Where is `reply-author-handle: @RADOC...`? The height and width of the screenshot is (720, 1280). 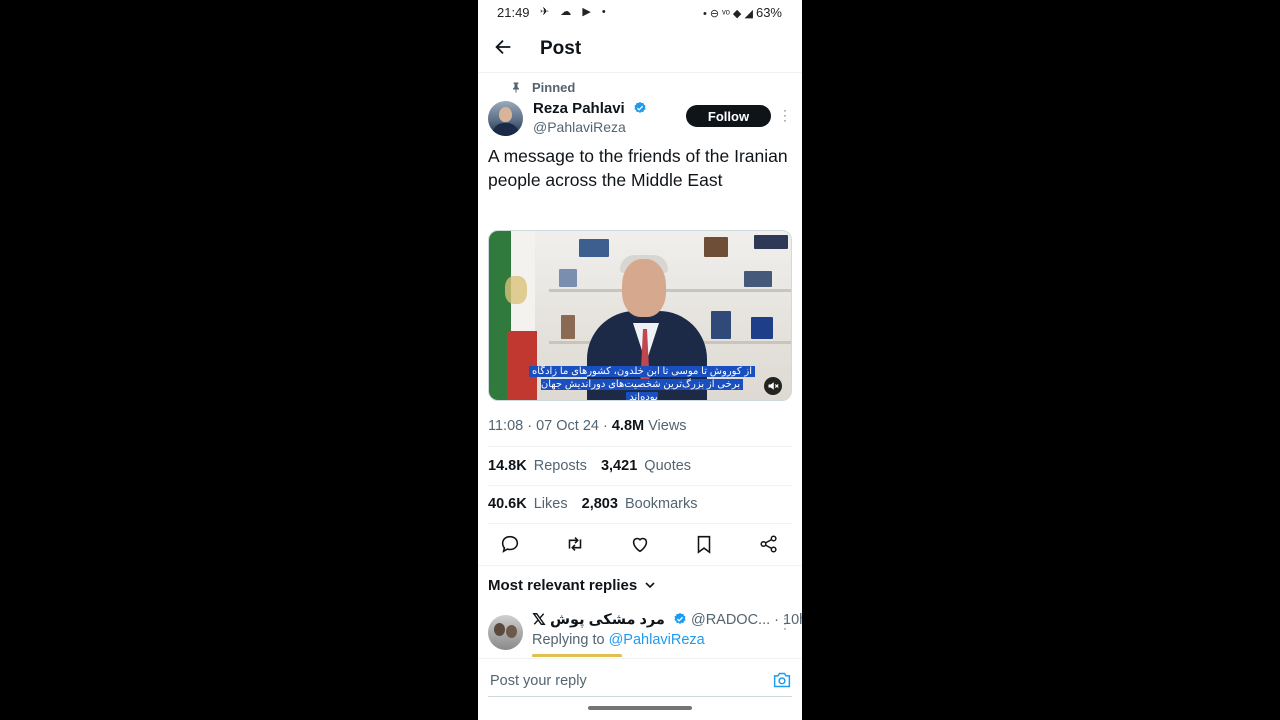 reply-author-handle: @RADOC... is located at coordinates (730, 620).